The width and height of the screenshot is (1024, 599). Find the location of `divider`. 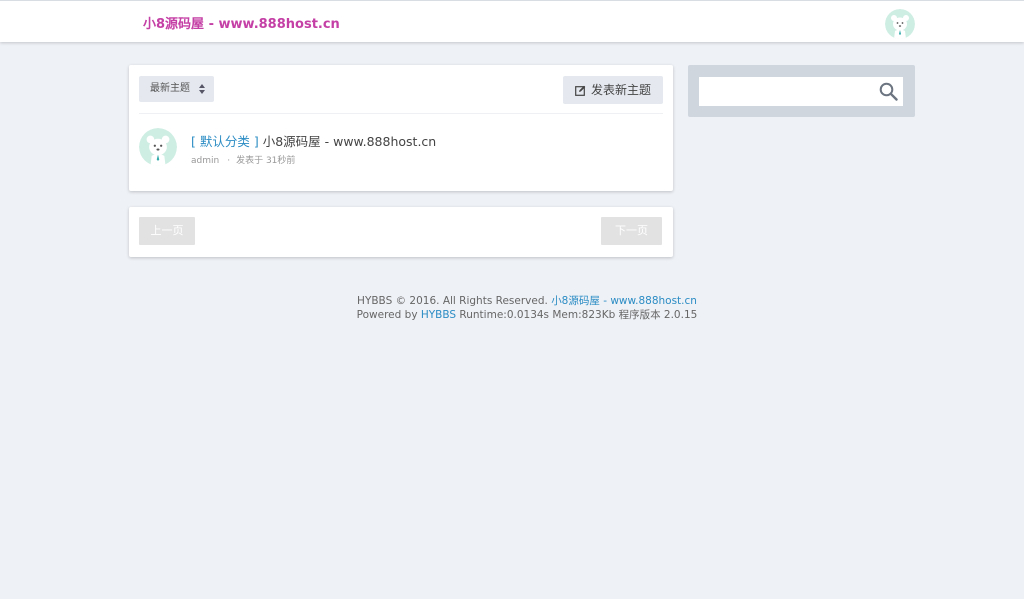

divider is located at coordinates (401, 113).